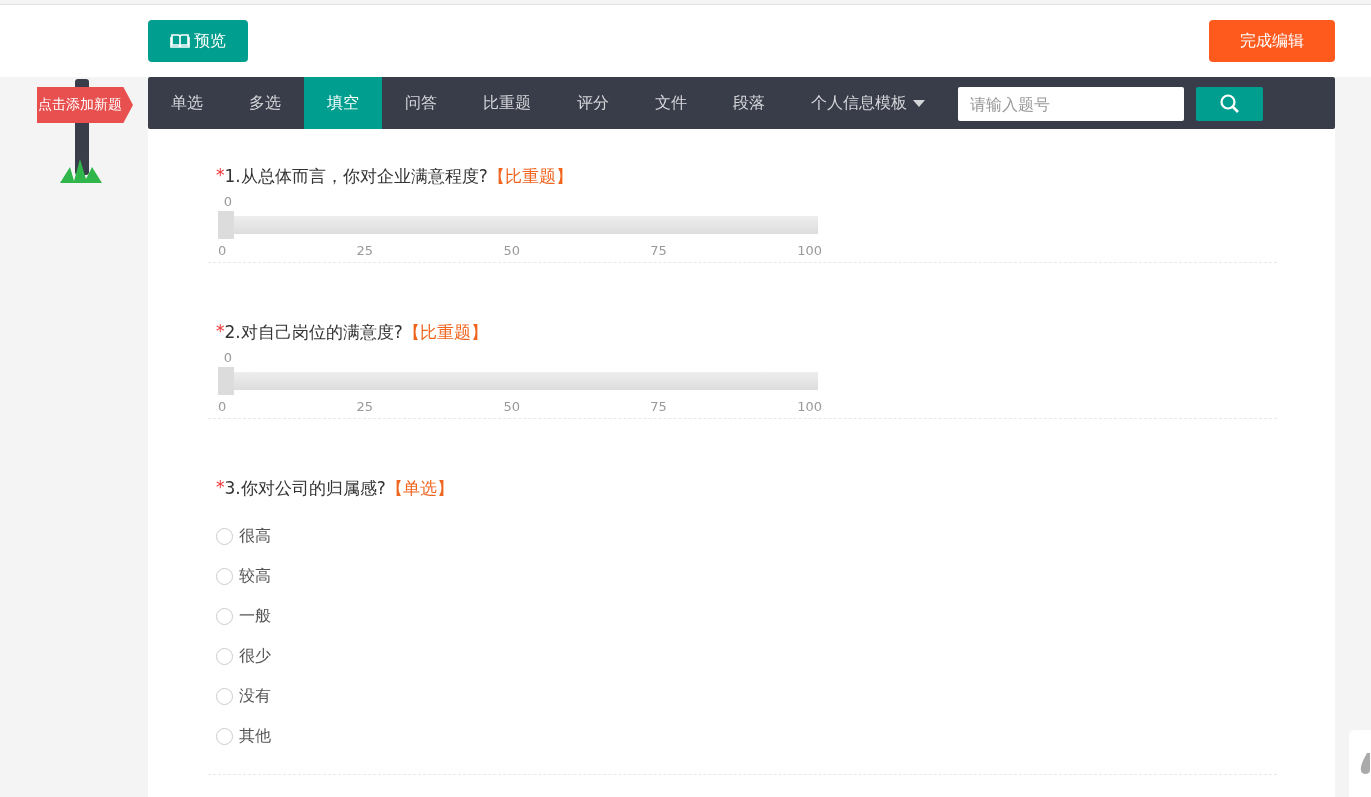 The height and width of the screenshot is (797, 1371). What do you see at coordinates (255, 536) in the screenshot?
I see `option-label: 很高` at bounding box center [255, 536].